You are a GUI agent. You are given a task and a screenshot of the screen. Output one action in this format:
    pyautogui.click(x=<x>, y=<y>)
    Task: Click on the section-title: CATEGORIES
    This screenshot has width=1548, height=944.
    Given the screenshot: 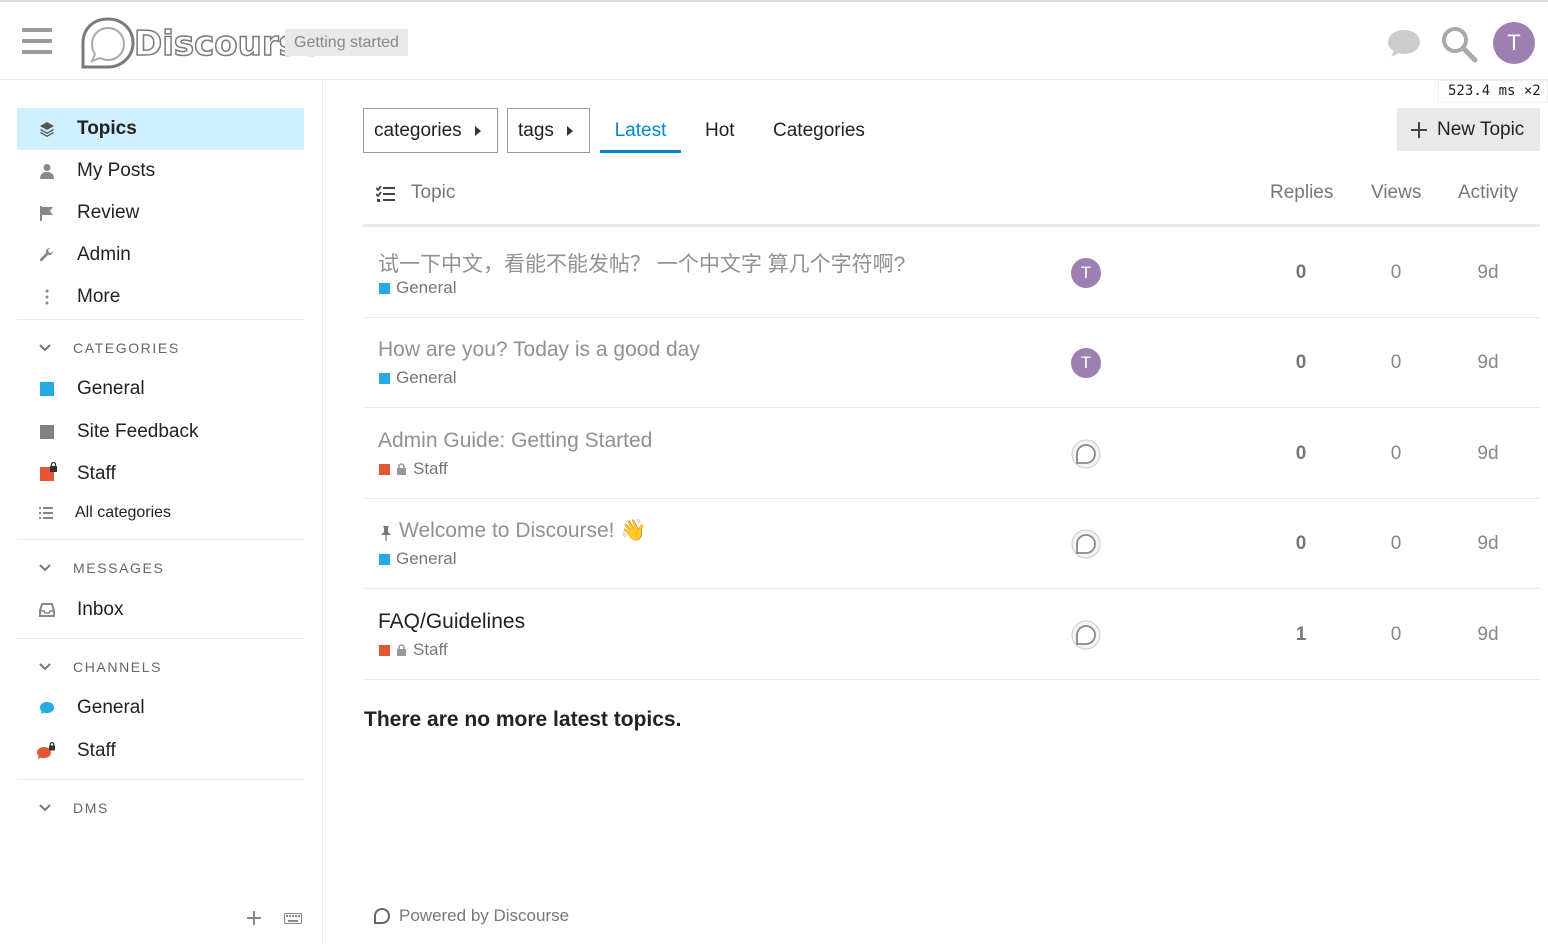 What is the action you would take?
    pyautogui.click(x=126, y=348)
    